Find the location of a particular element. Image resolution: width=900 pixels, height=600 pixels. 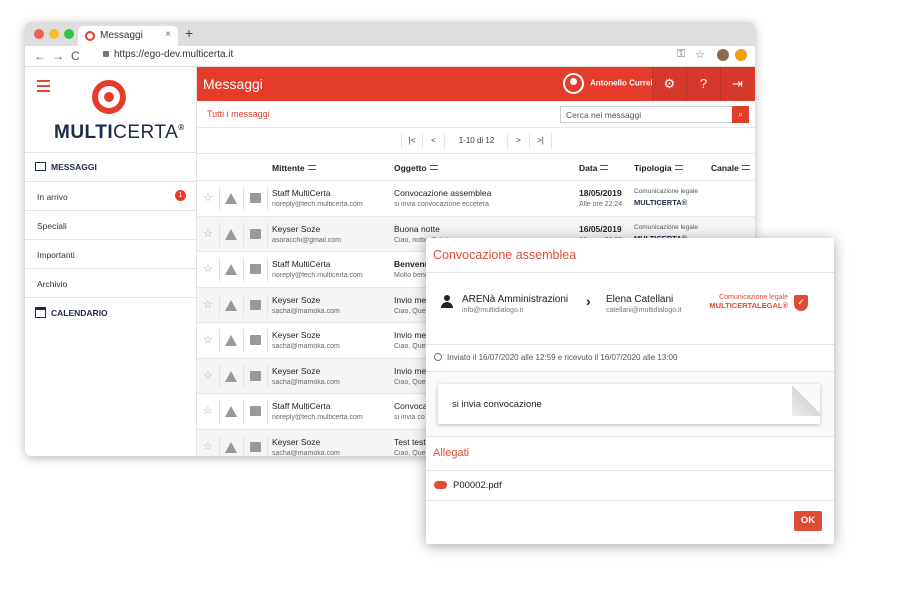

modal-title: Convocazione assemblea is located at coordinates (630, 255).